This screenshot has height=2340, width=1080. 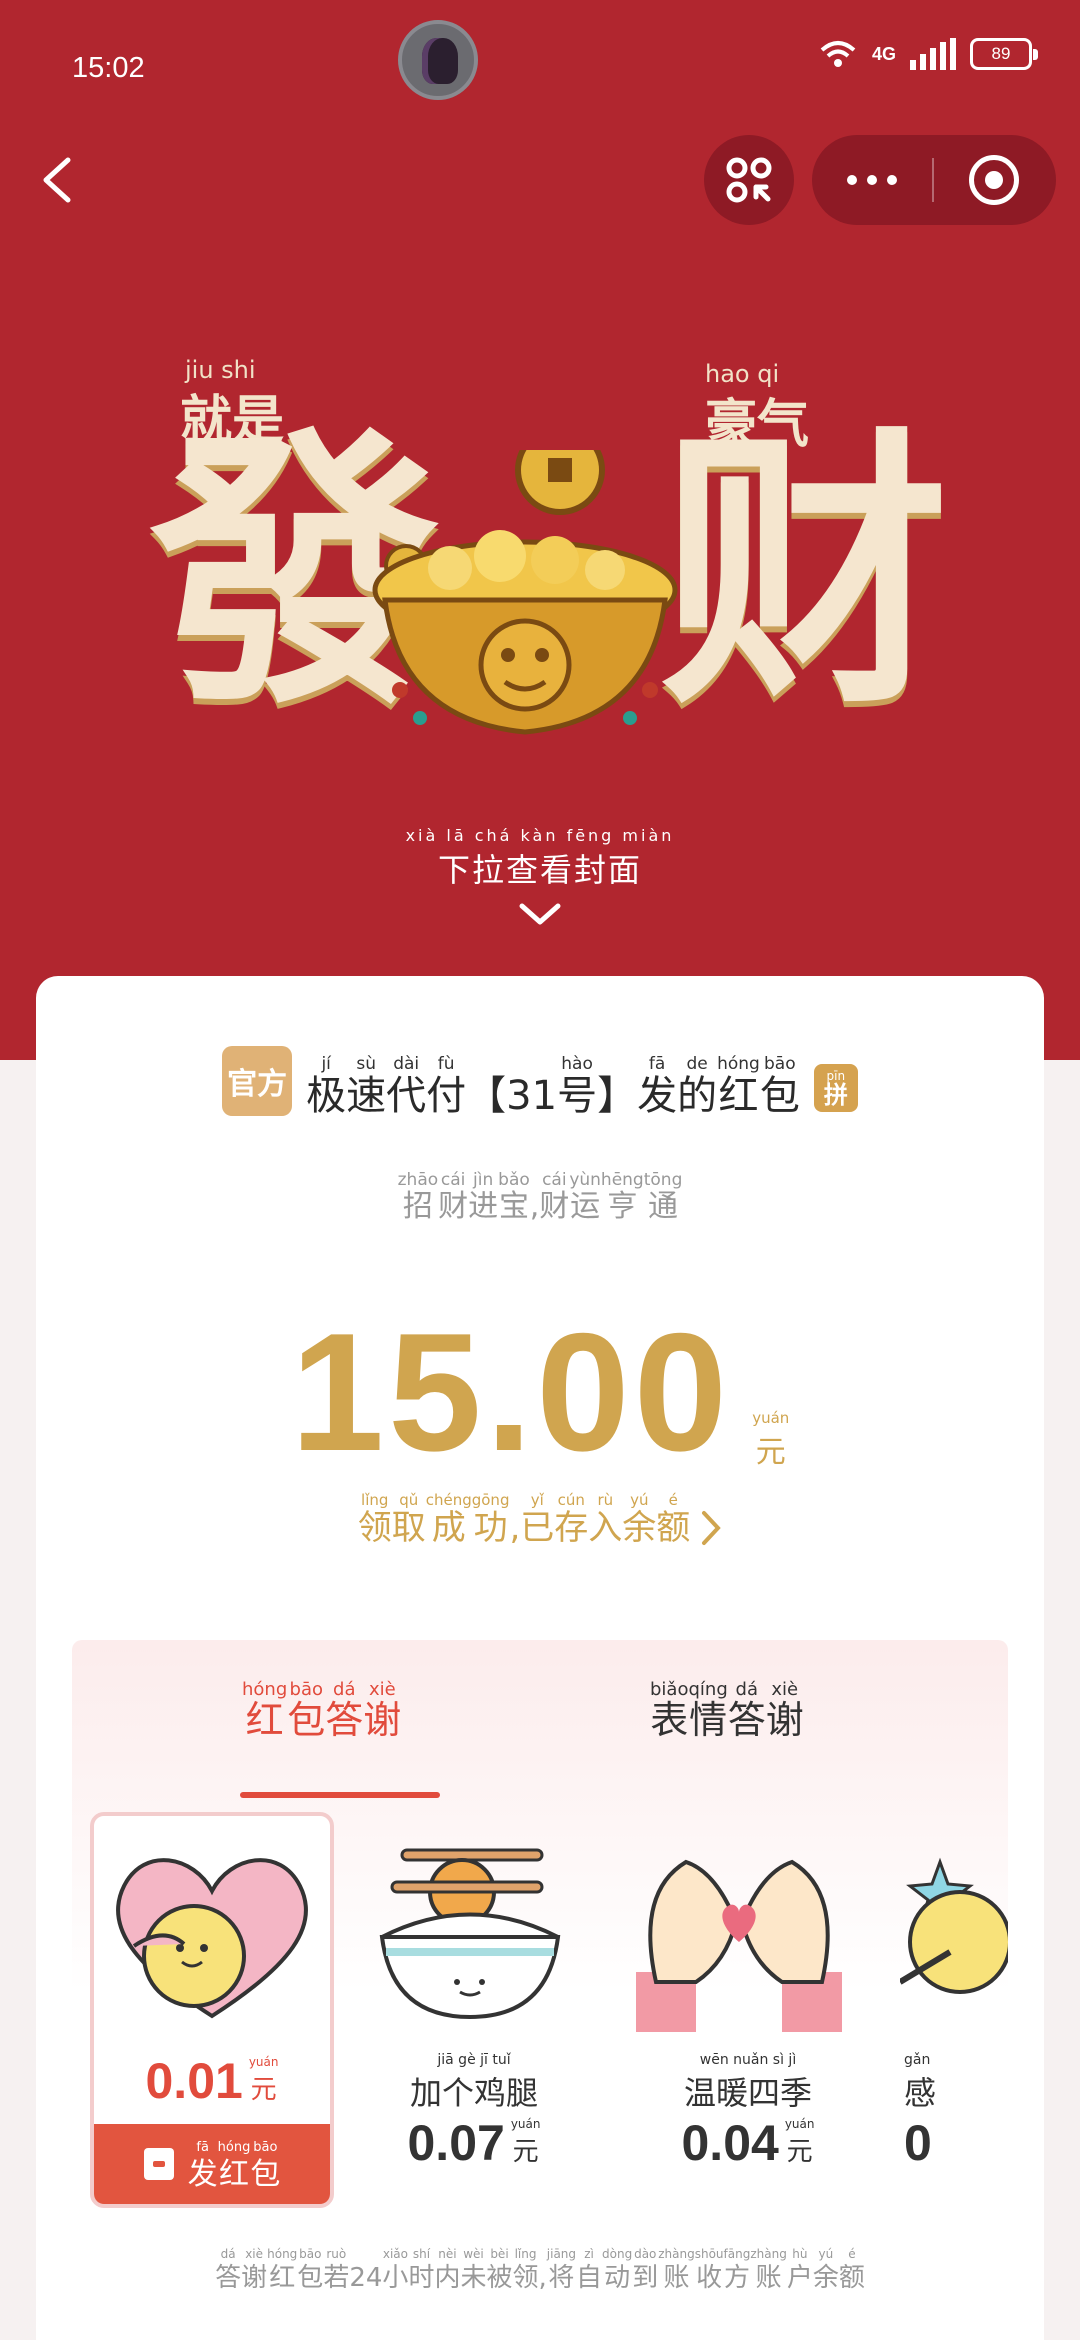 What do you see at coordinates (561, 2268) in the screenshot?
I see `ruby-char: jiāng 将` at bounding box center [561, 2268].